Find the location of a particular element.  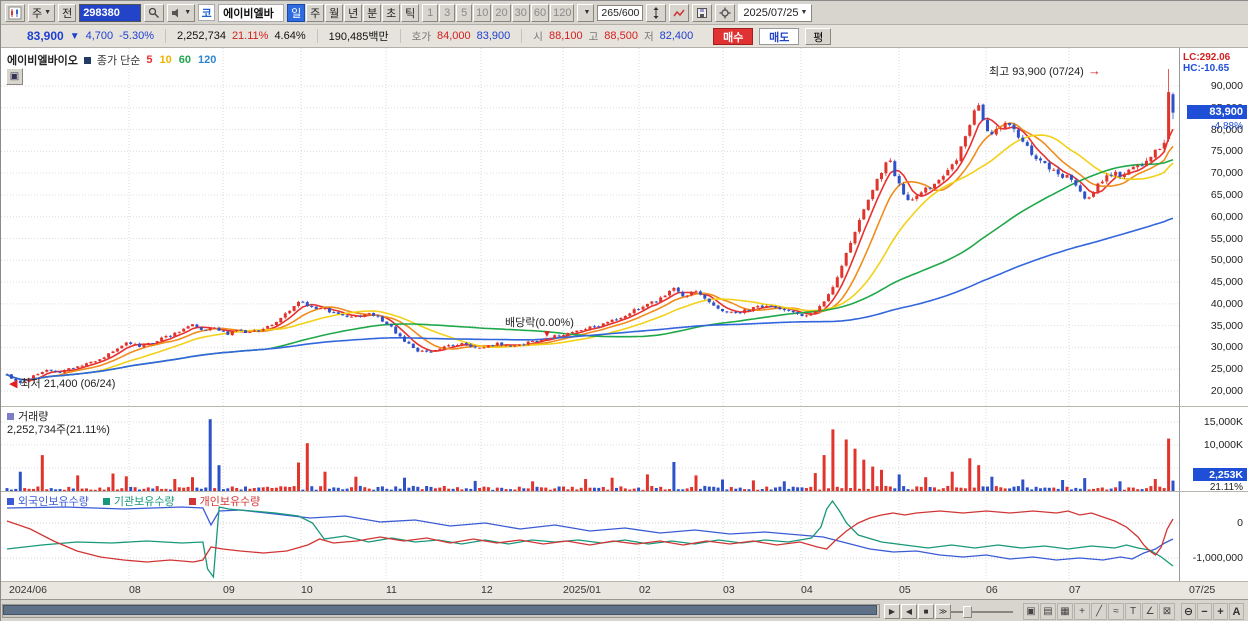

pan-tool-icon: ▣ is located at coordinates (1031, 611).